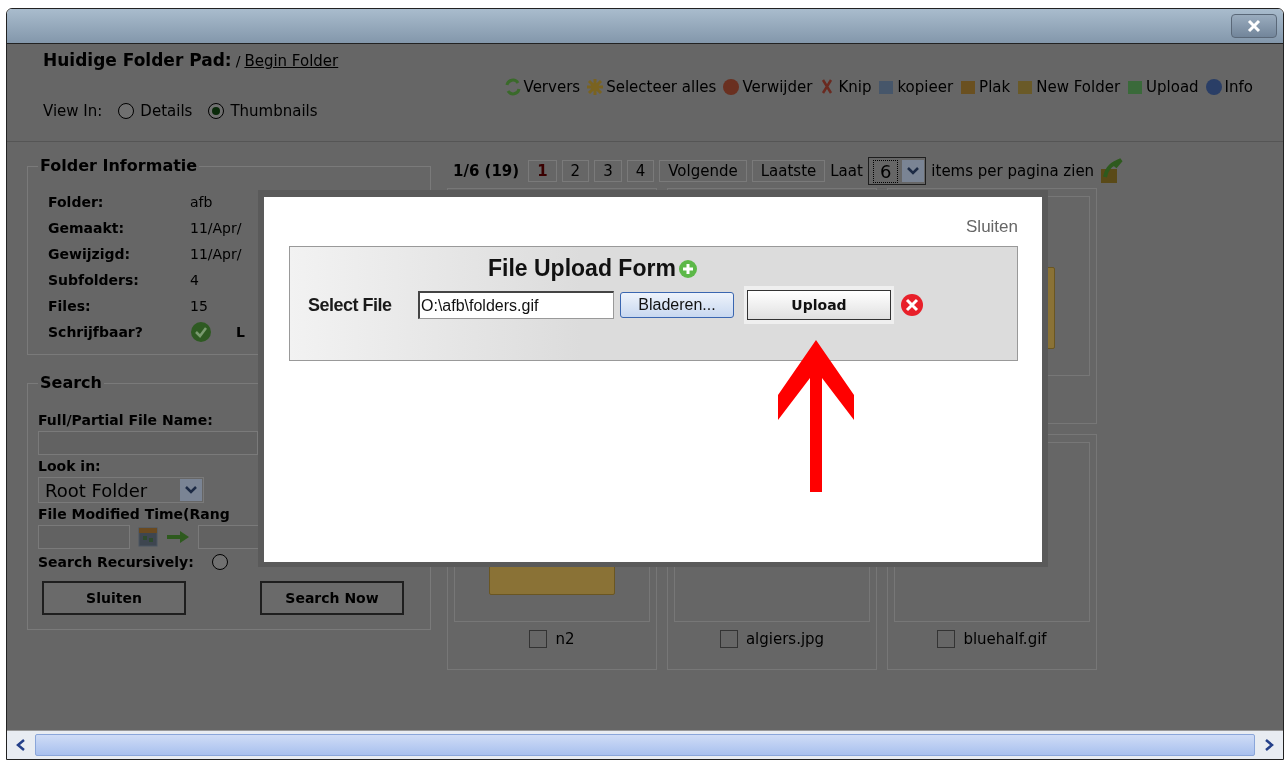  What do you see at coordinates (516, 305) in the screenshot?
I see `file-path-field: O:\afb\folders.gif` at bounding box center [516, 305].